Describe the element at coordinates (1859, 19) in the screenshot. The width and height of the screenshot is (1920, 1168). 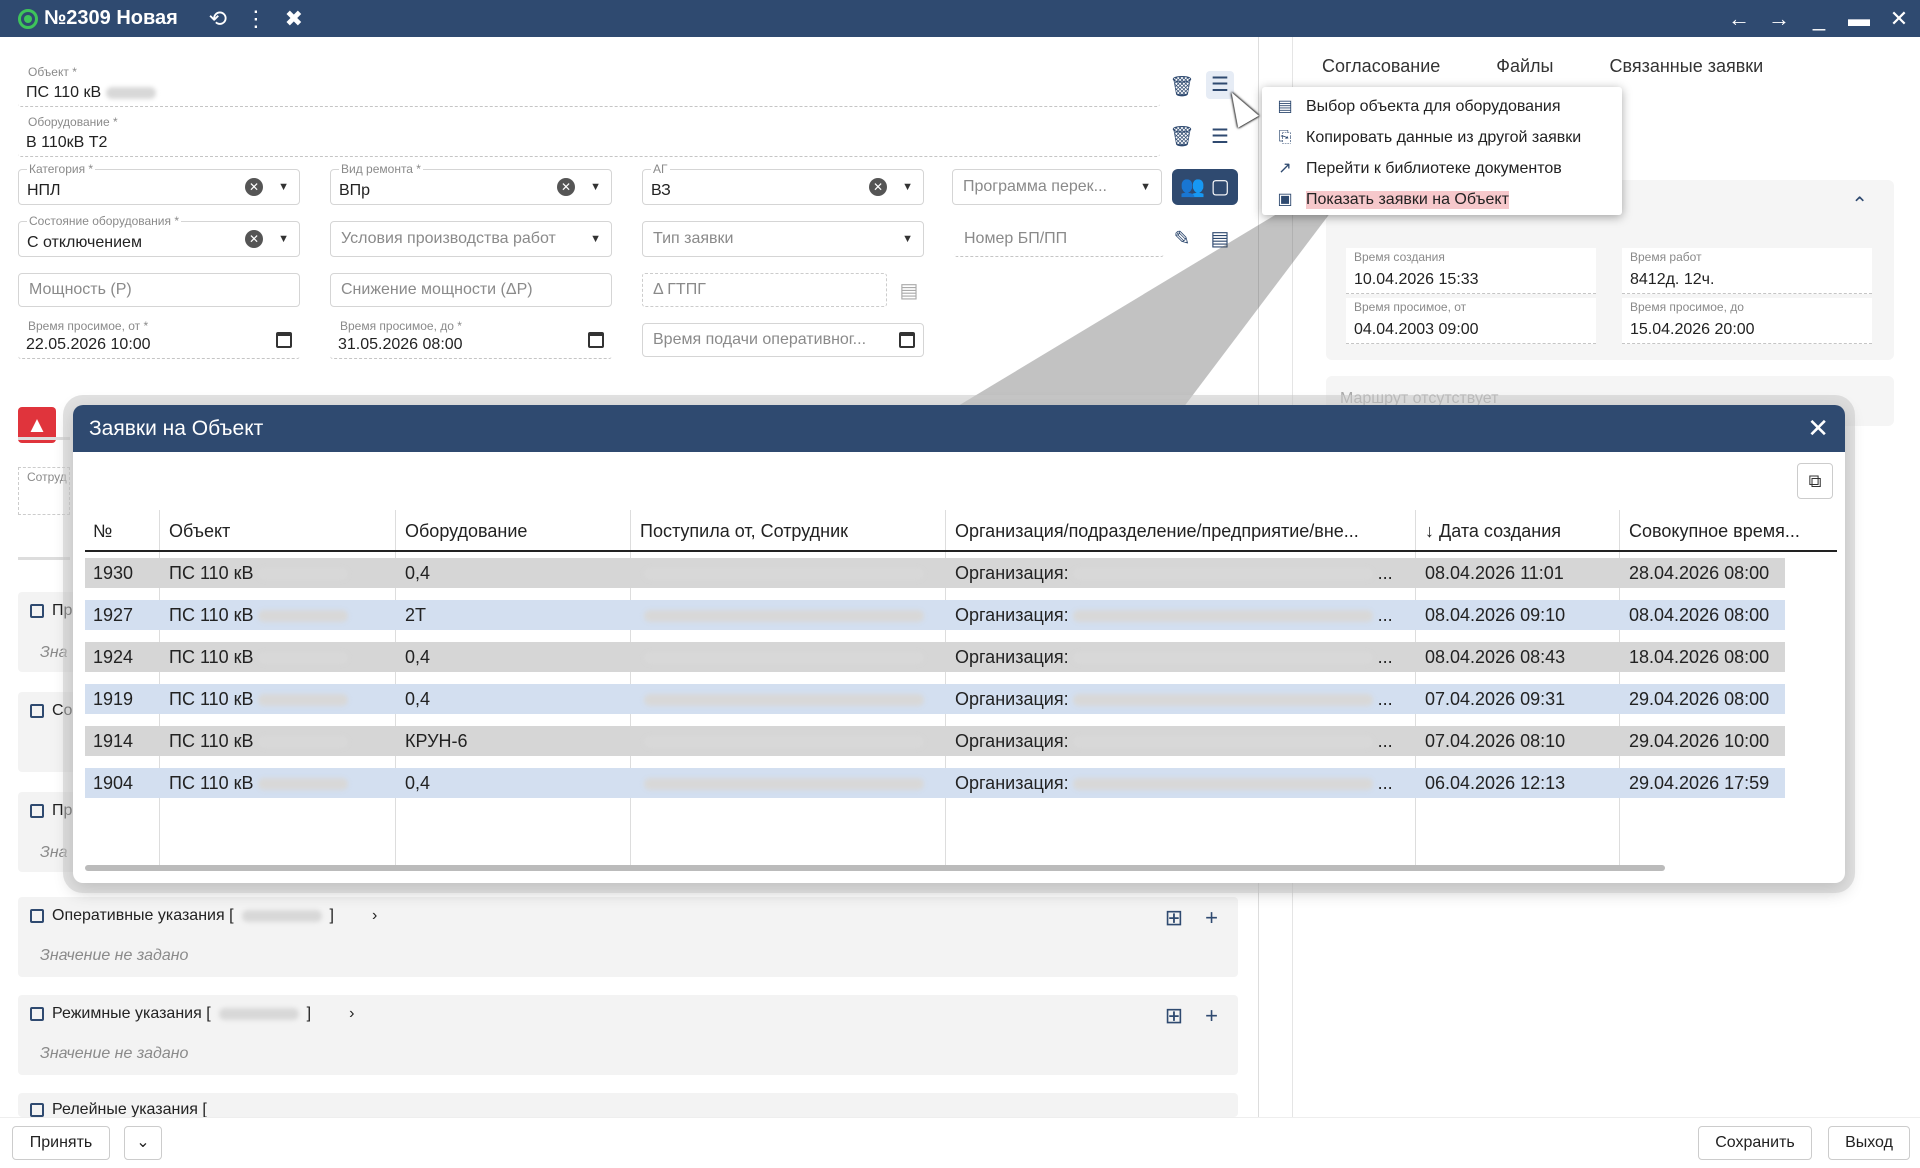
I see `maximize-icon: ▬` at that location.